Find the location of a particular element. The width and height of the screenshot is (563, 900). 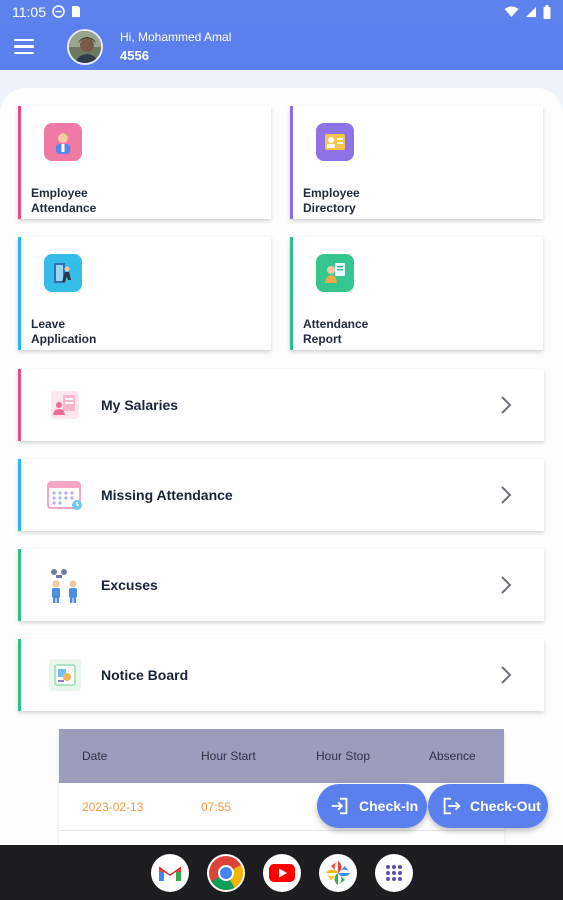

status-bar: 11:05 is located at coordinates (281, 11).